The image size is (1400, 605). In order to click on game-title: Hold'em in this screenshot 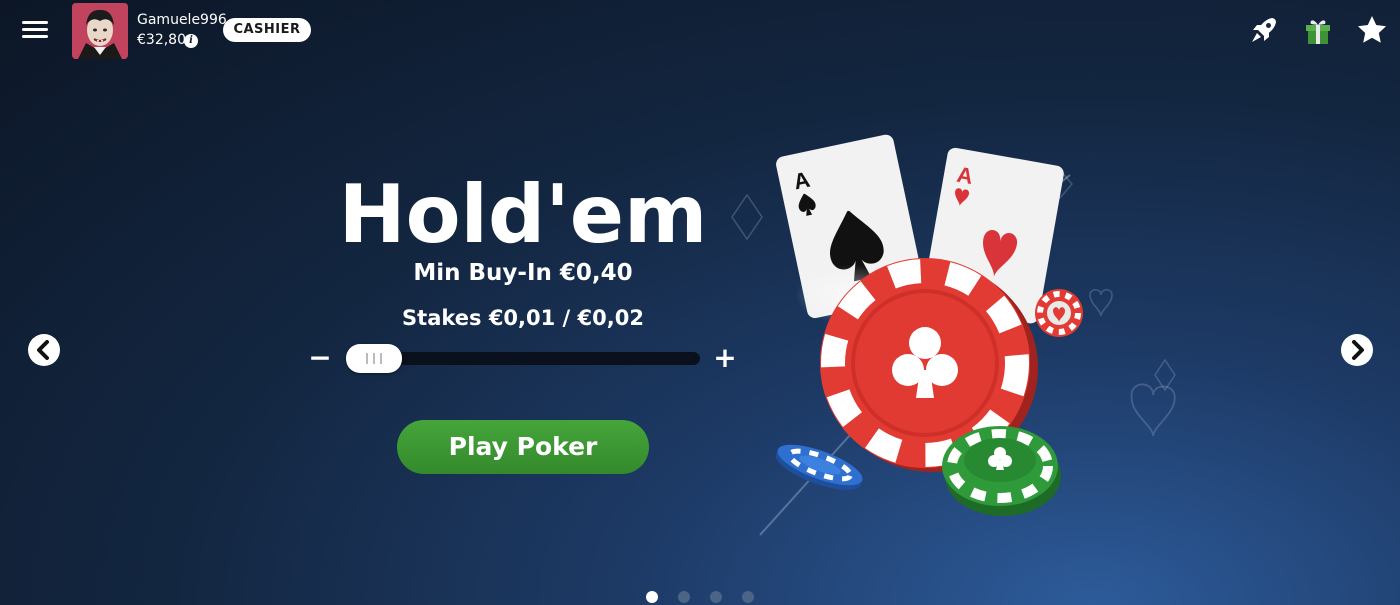, I will do `click(523, 214)`.